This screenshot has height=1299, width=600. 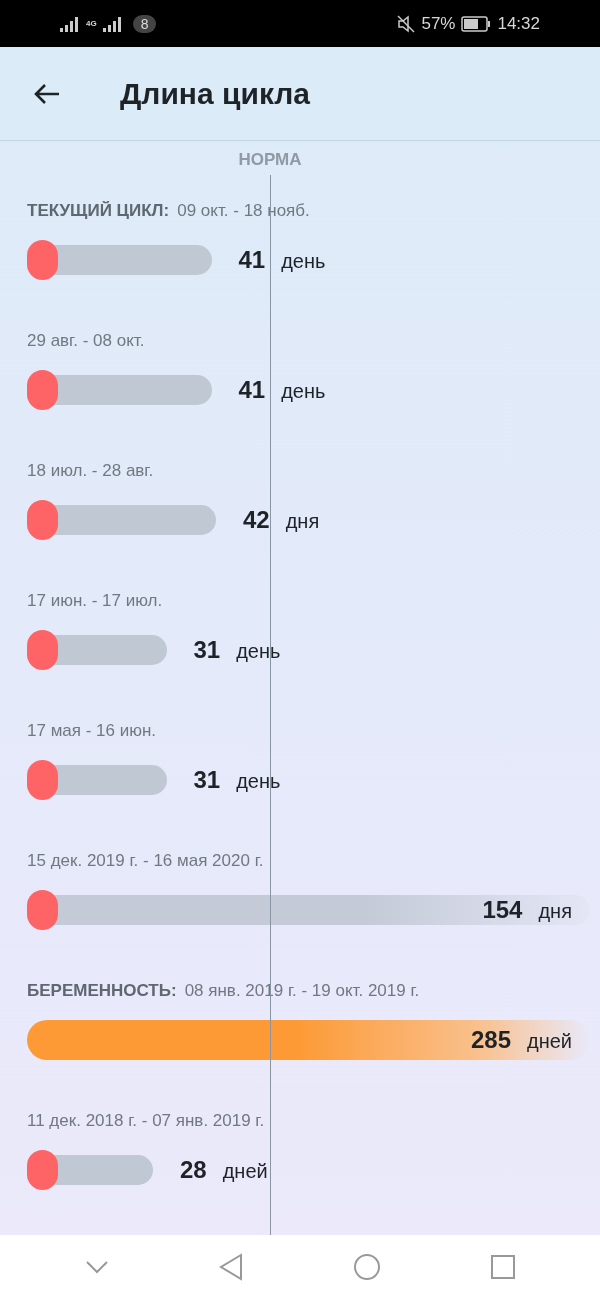 What do you see at coordinates (96, 1267) in the screenshot?
I see `chevron-down-icon` at bounding box center [96, 1267].